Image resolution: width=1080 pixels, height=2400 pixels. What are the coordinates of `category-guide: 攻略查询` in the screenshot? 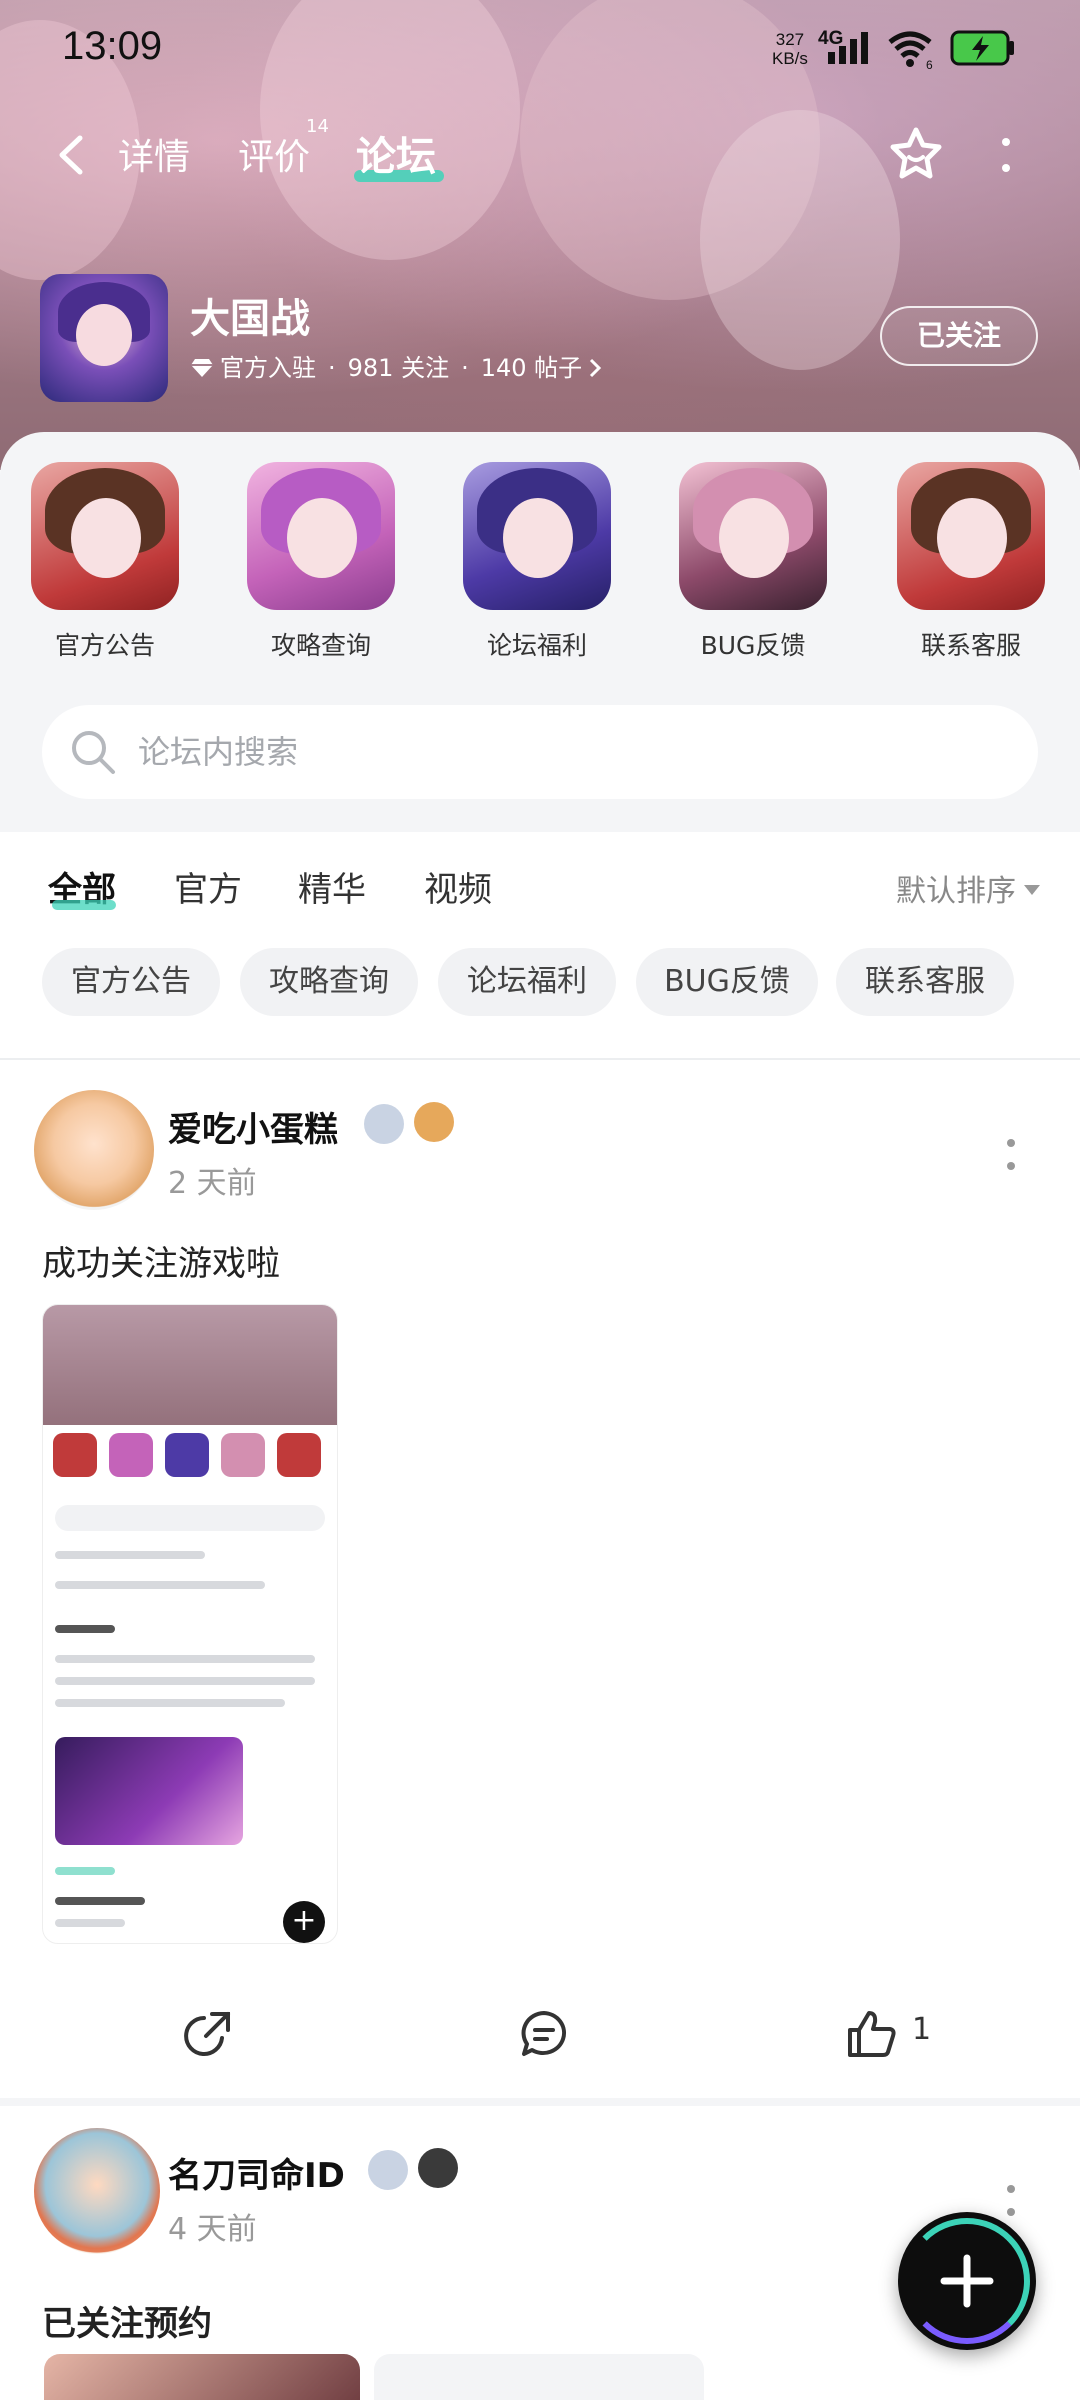 It's located at (321, 562).